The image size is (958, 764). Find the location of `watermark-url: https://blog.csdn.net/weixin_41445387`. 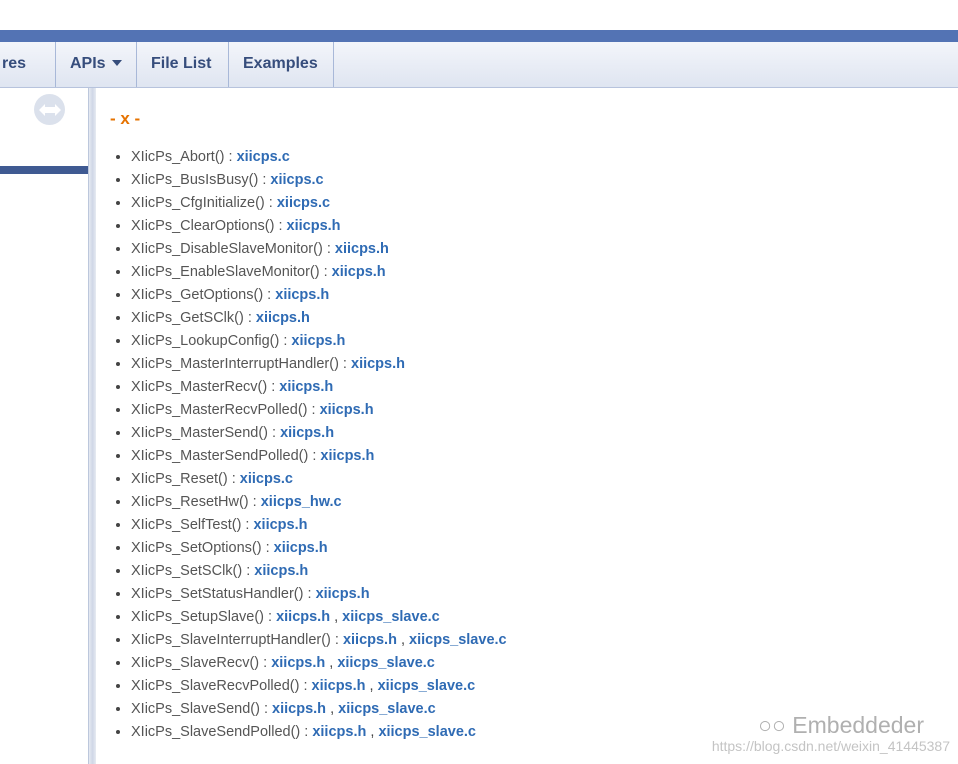

watermark-url: https://blog.csdn.net/weixin_41445387 is located at coordinates (830, 746).